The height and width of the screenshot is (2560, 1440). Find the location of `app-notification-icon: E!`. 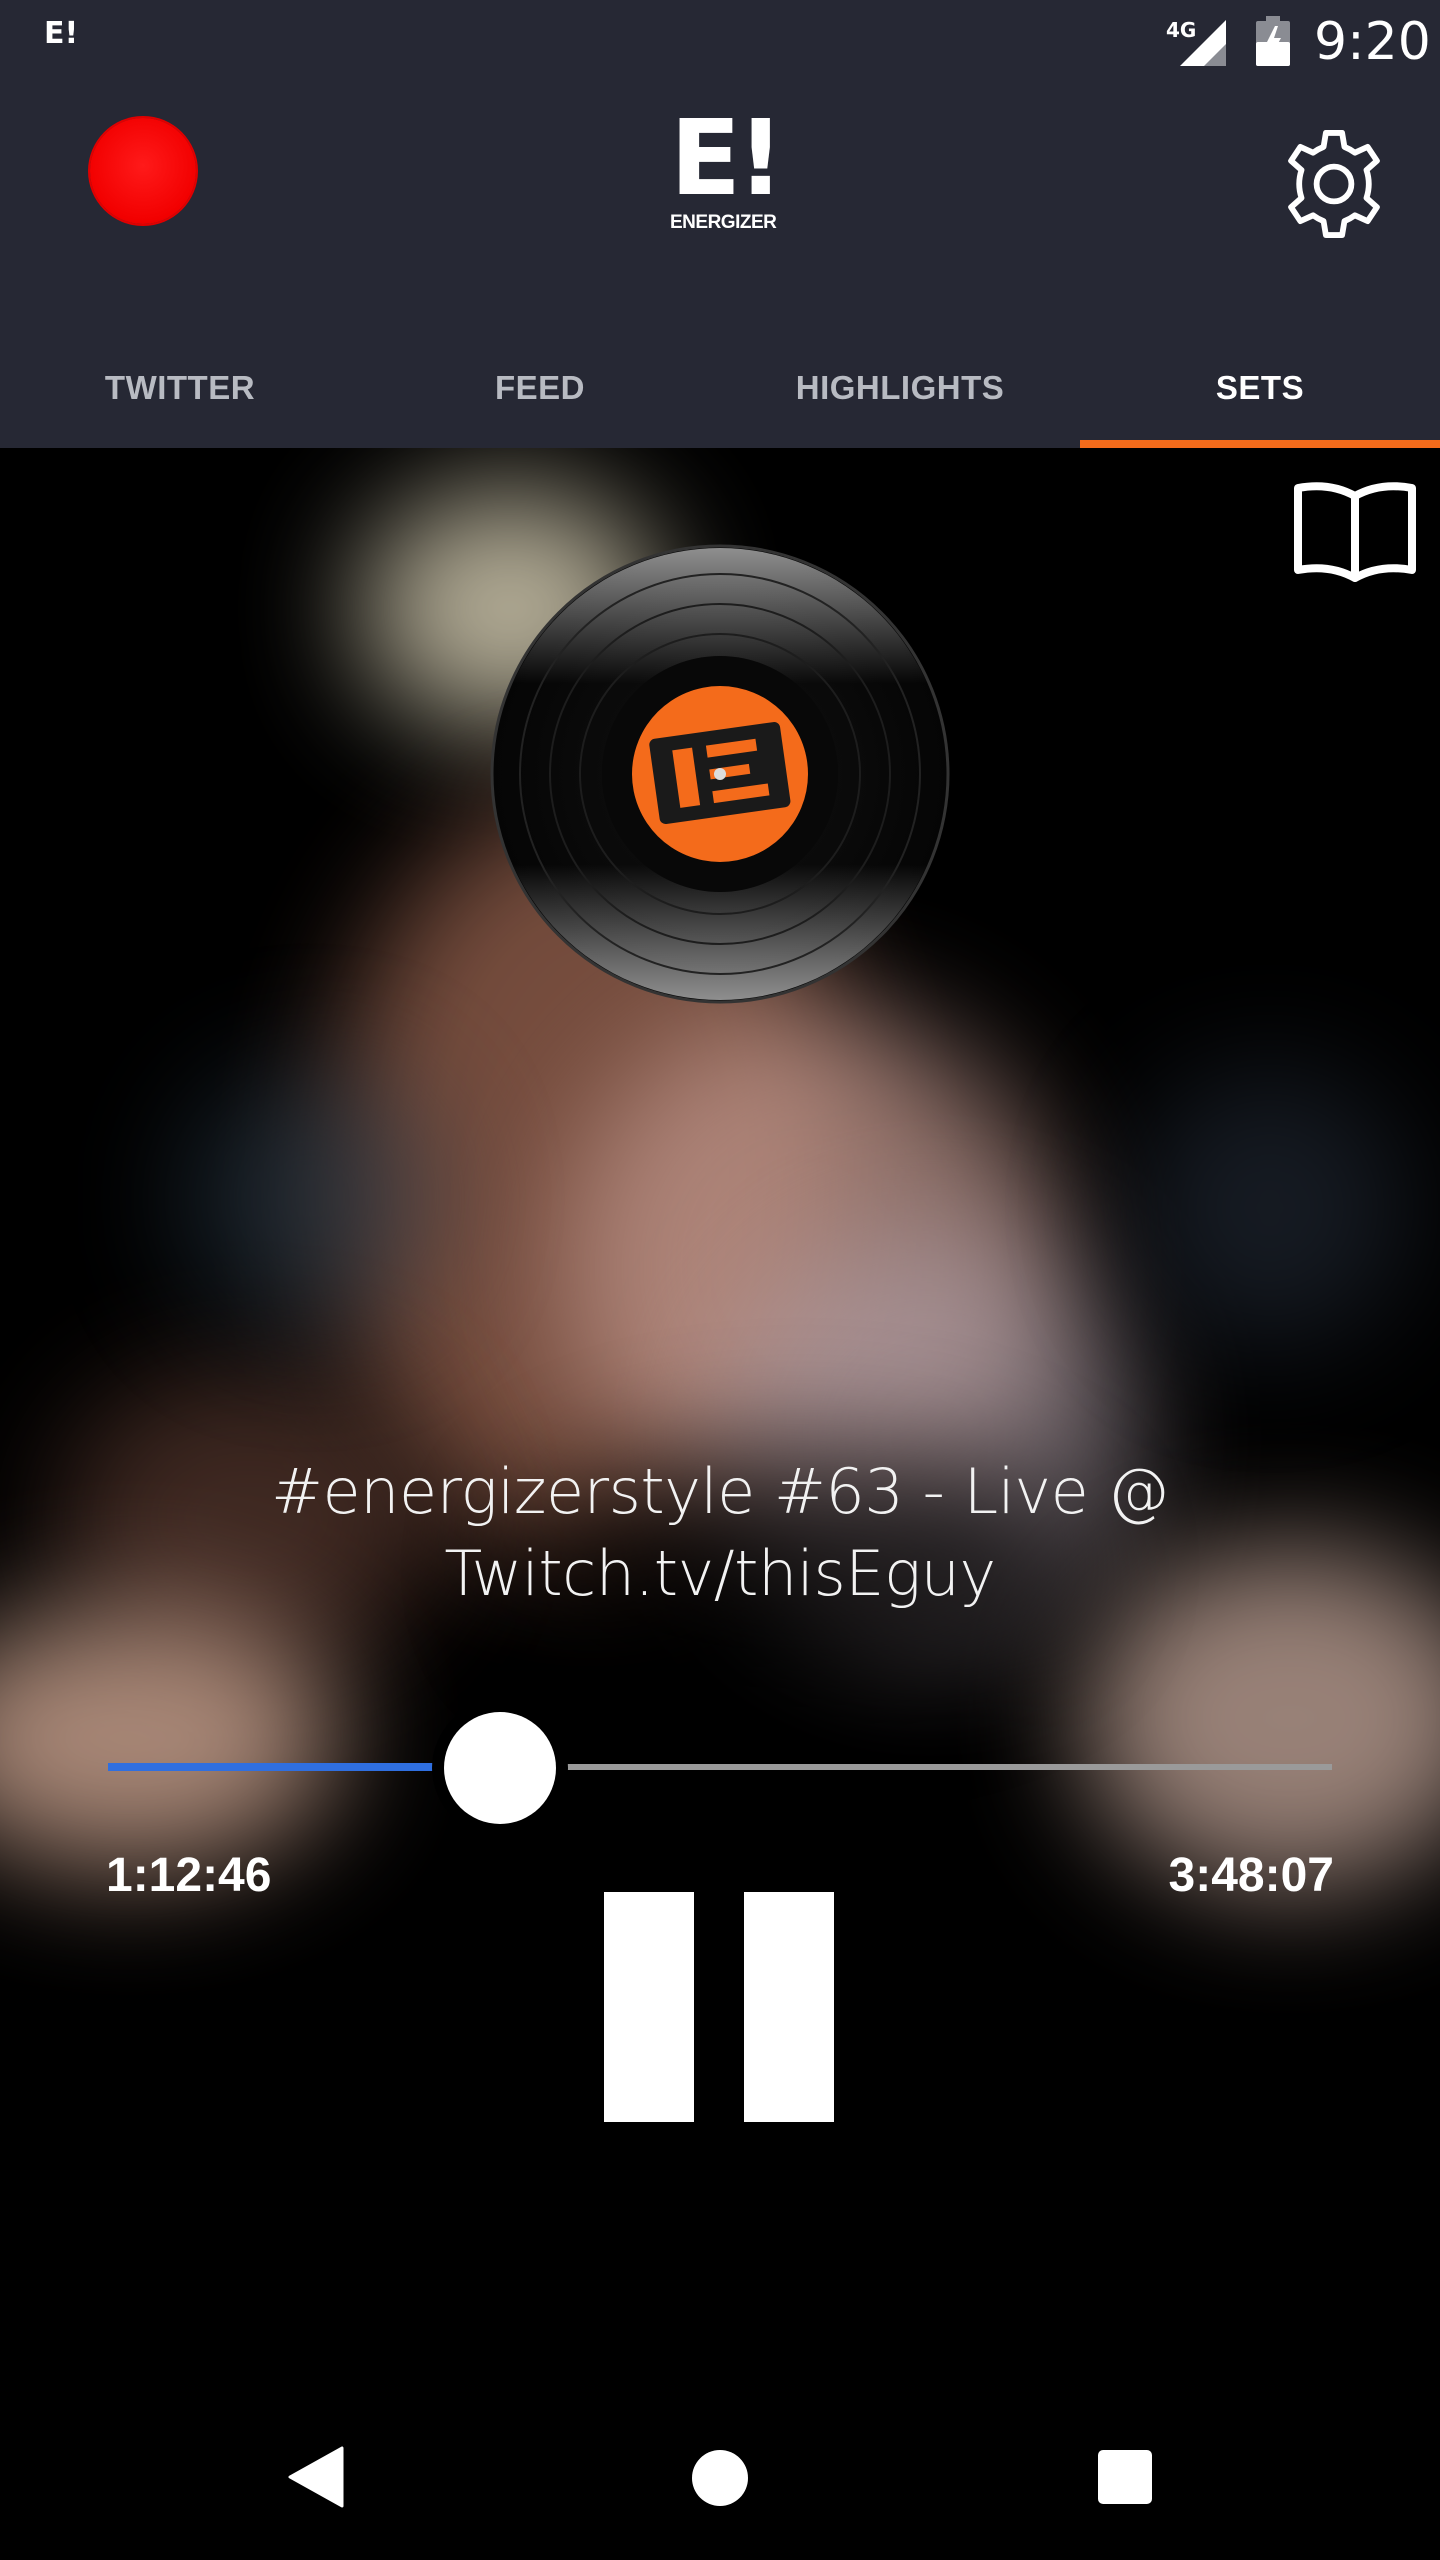

app-notification-icon: E! is located at coordinates (61, 33).